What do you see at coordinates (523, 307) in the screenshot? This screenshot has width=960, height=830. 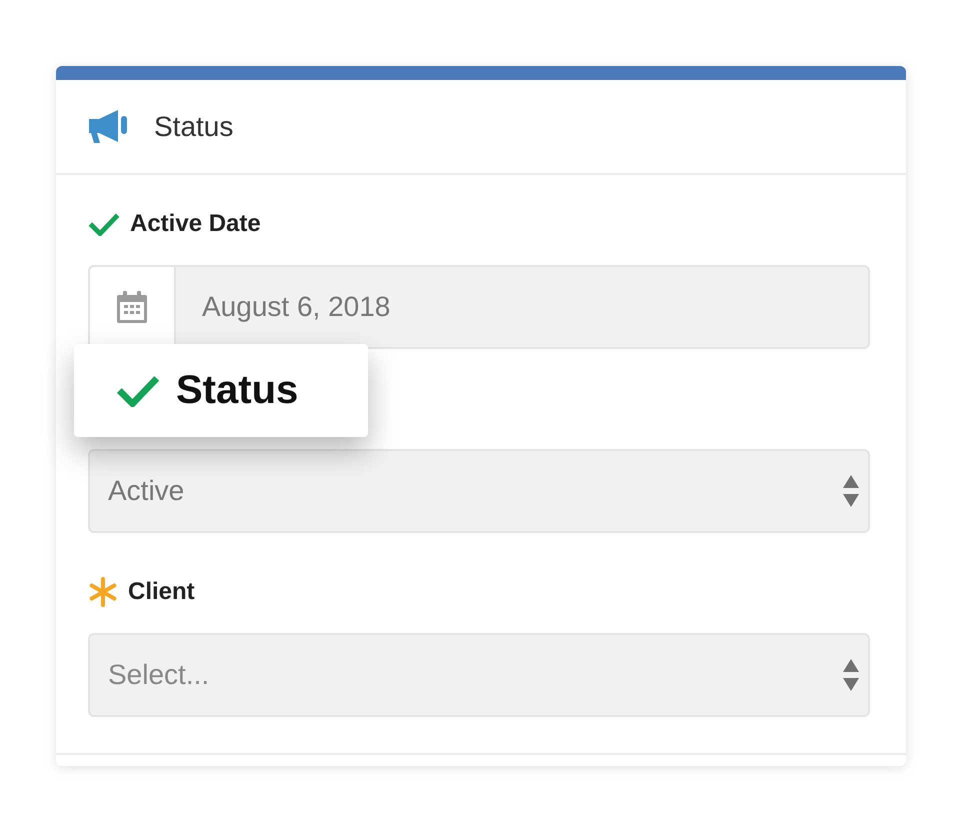 I see `date-field: August 6, 2018` at bounding box center [523, 307].